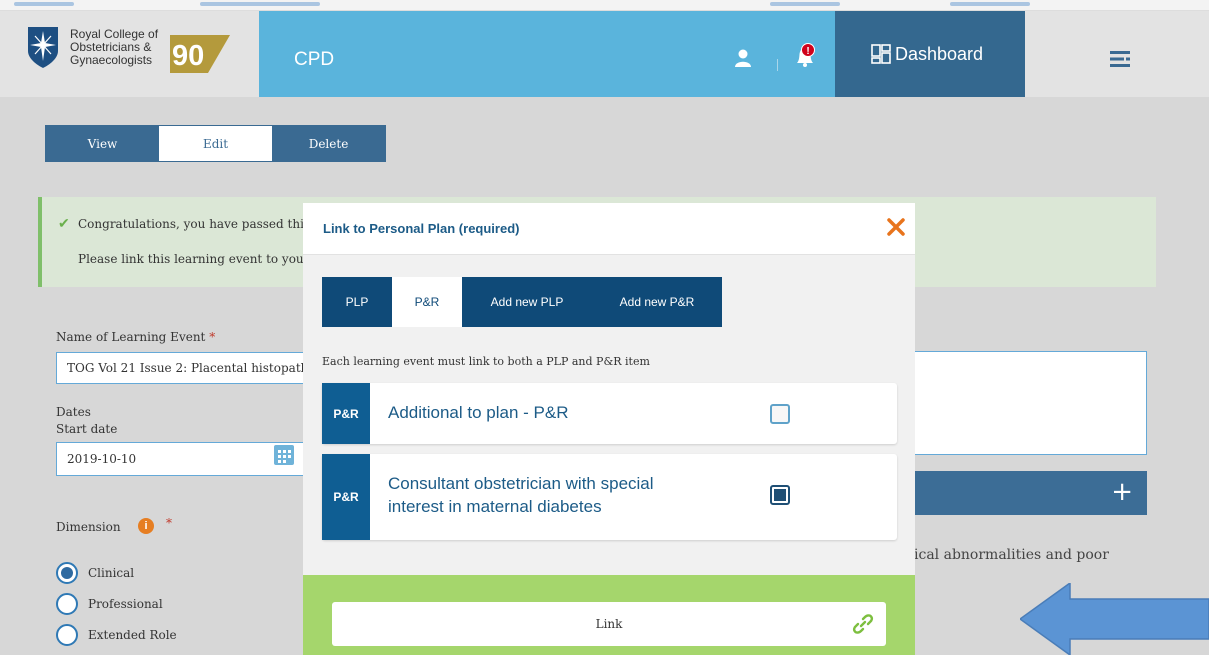  Describe the element at coordinates (188, 56) in the screenshot. I see `anniversary-number: 90` at that location.